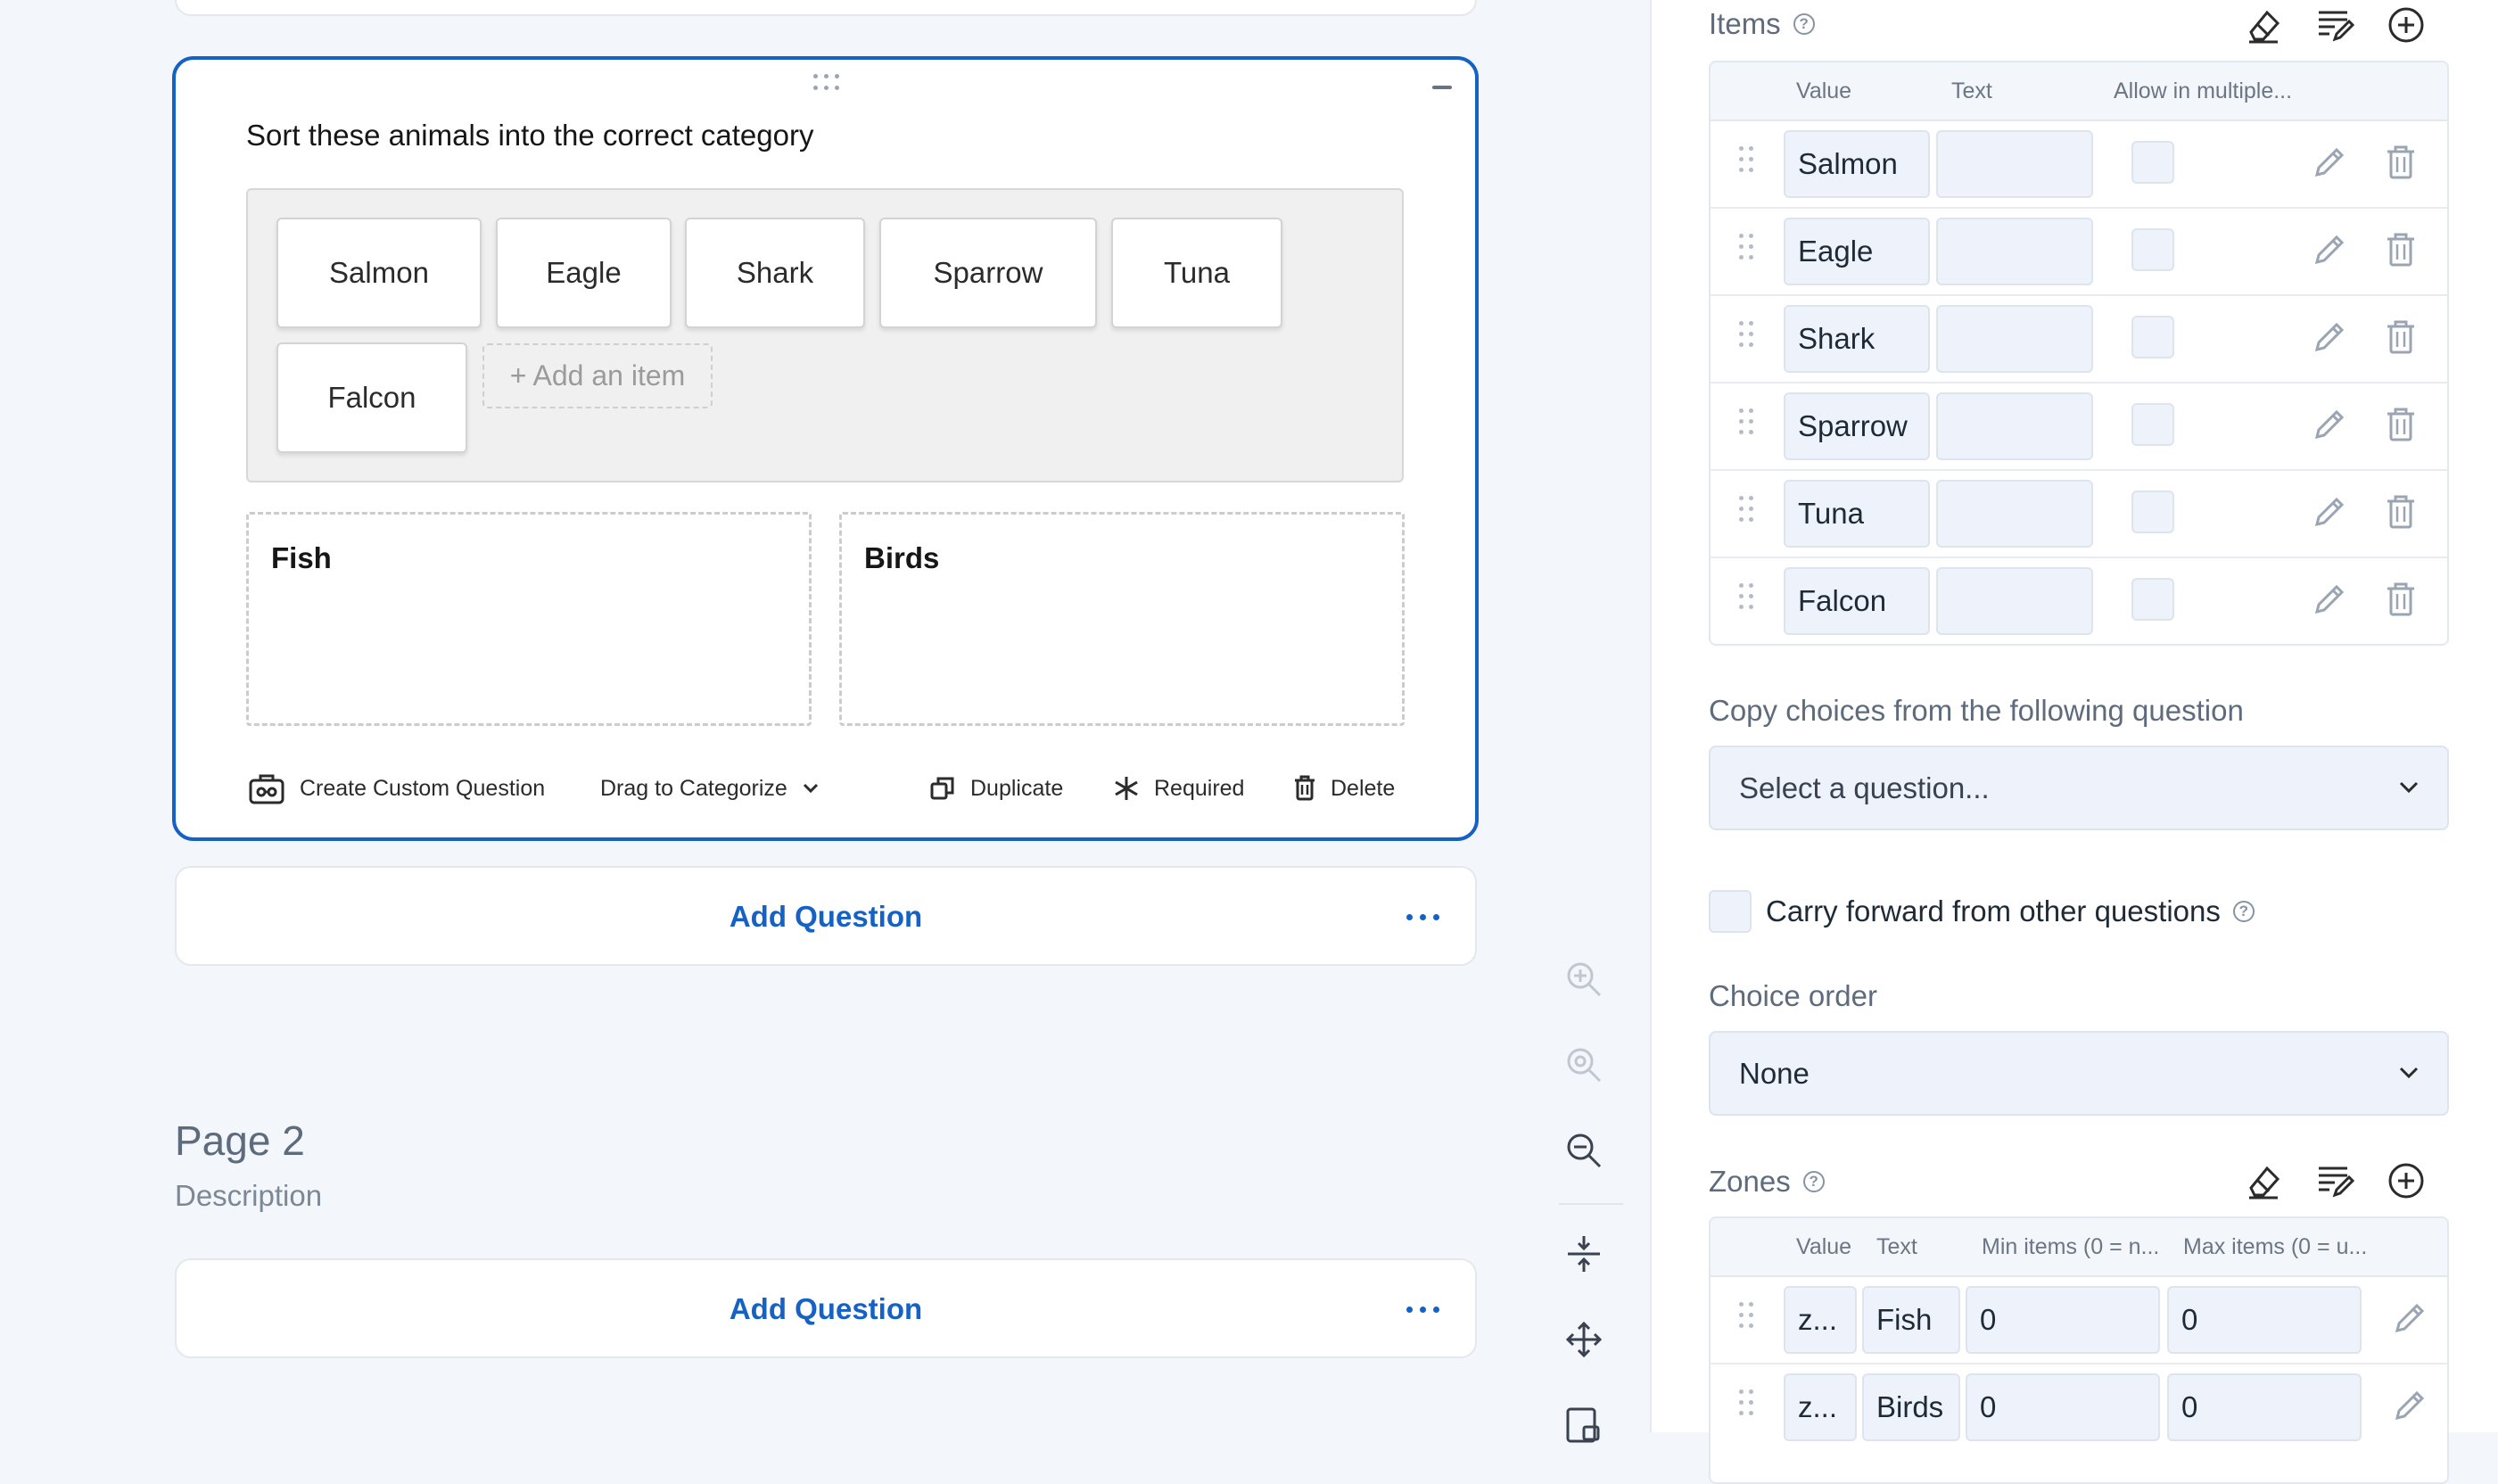 The width and height of the screenshot is (2498, 1484). I want to click on pool-item-sparrow: Sparrow, so click(988, 273).